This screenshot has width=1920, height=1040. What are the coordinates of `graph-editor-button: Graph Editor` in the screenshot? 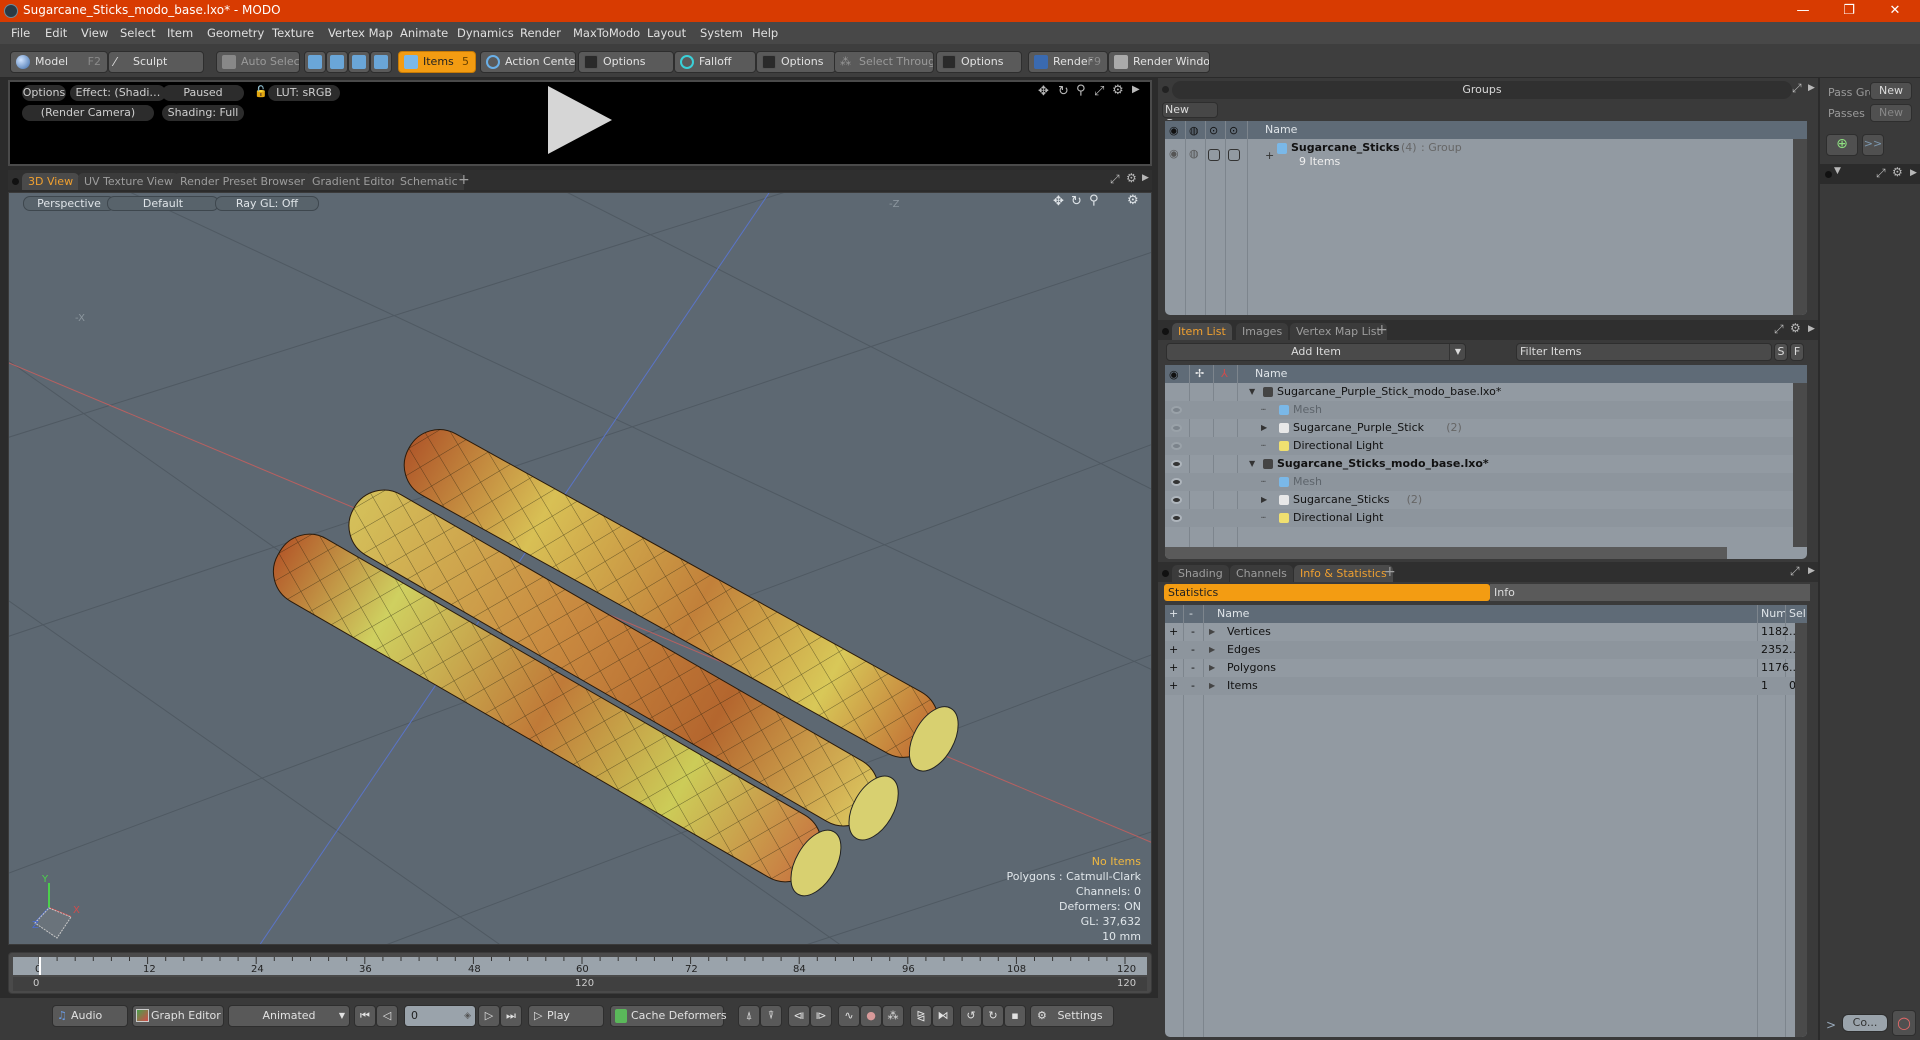 It's located at (178, 1016).